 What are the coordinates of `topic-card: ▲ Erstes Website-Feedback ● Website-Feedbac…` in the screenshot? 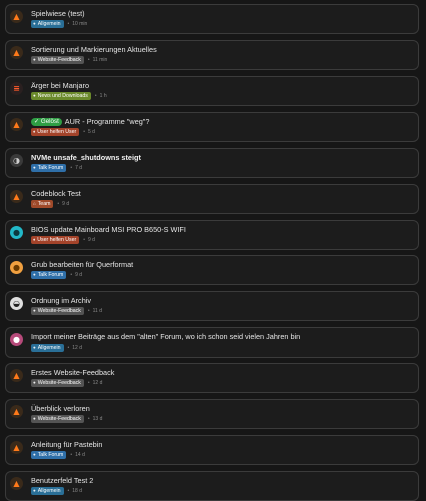 It's located at (212, 378).